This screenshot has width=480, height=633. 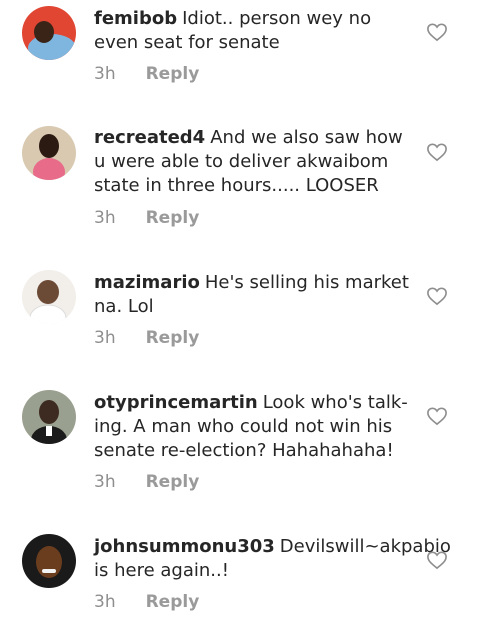 What do you see at coordinates (176, 402) in the screenshot?
I see `username-link: otyprincemartin` at bounding box center [176, 402].